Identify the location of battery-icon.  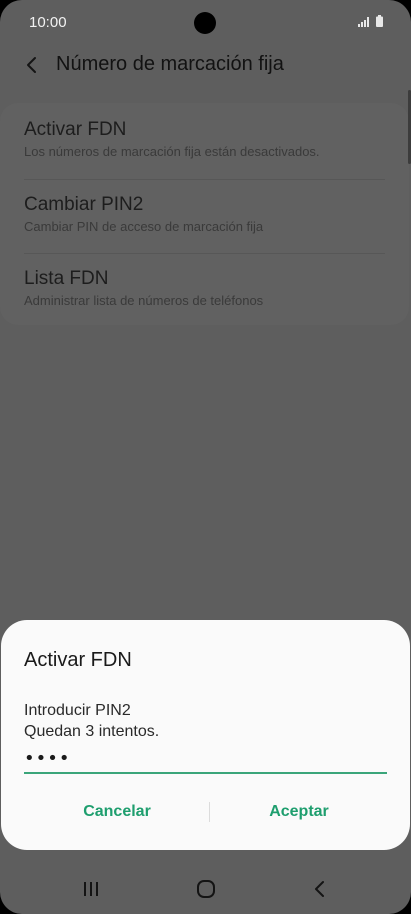
(379, 21).